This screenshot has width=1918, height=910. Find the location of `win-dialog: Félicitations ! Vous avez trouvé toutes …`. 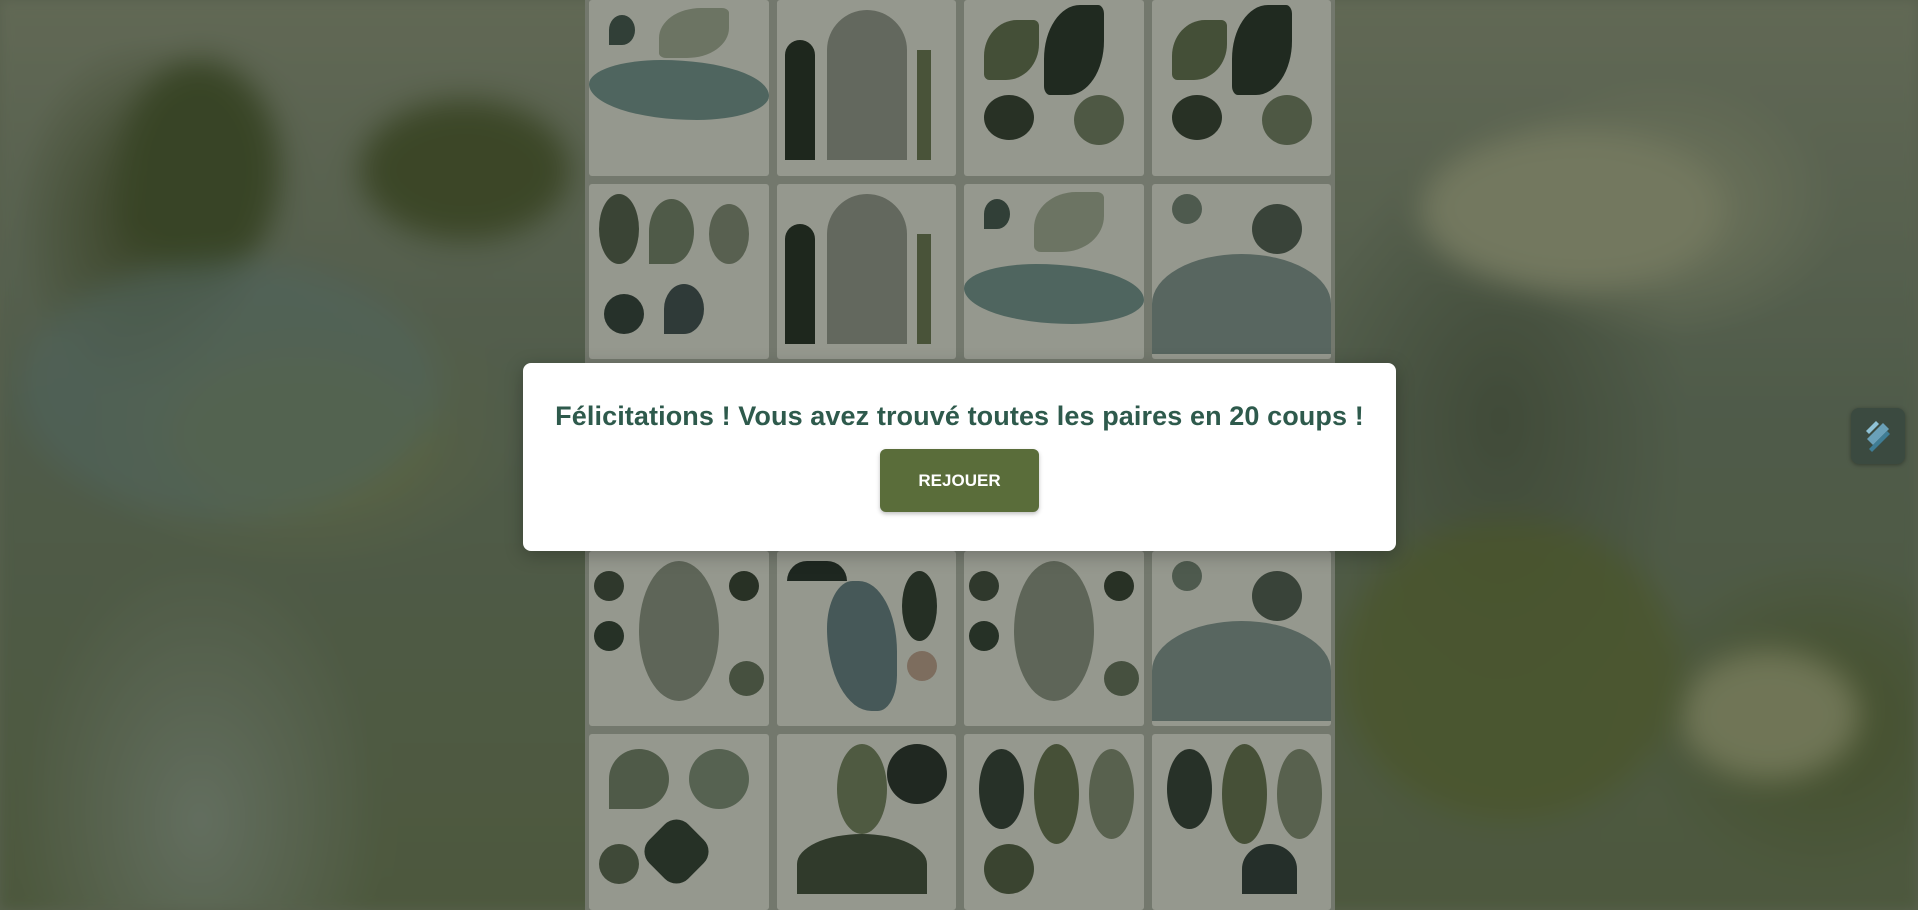

win-dialog: Félicitations ! Vous avez trouvé toutes … is located at coordinates (959, 457).